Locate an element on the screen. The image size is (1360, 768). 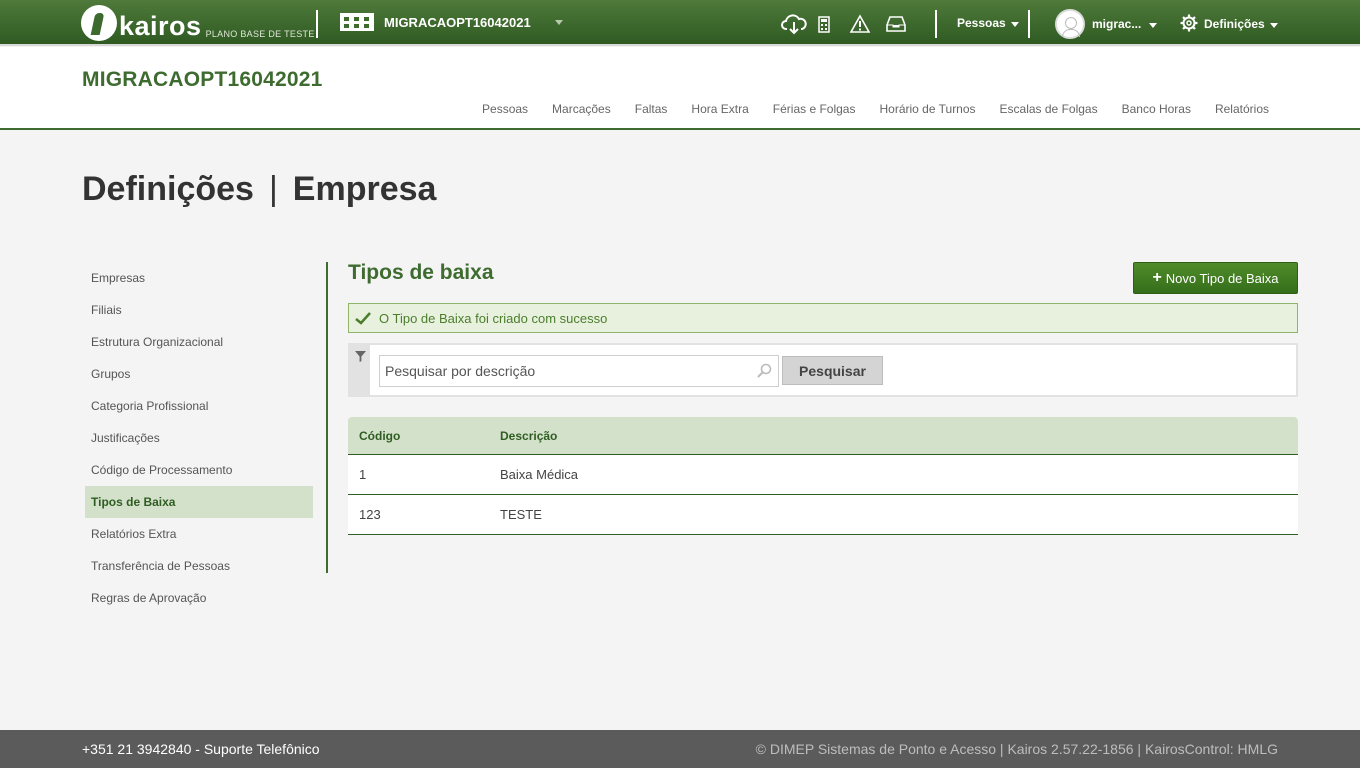
people-menu-label: Pessoas is located at coordinates (981, 23).